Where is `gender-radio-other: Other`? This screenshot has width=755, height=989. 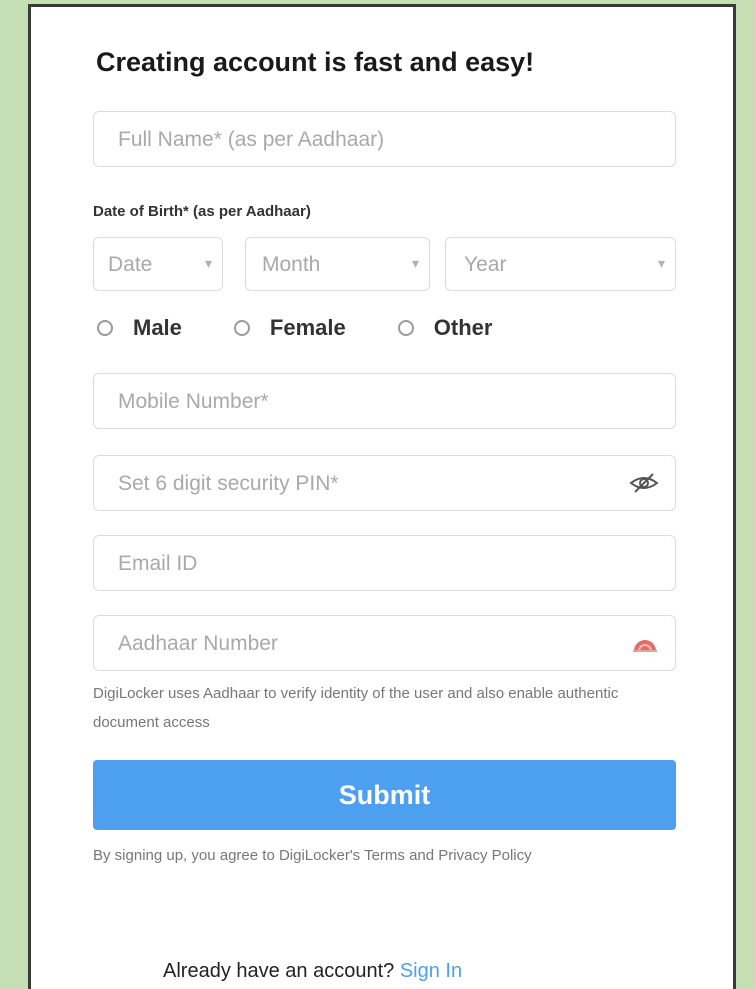
gender-radio-other: Other is located at coordinates (445, 328).